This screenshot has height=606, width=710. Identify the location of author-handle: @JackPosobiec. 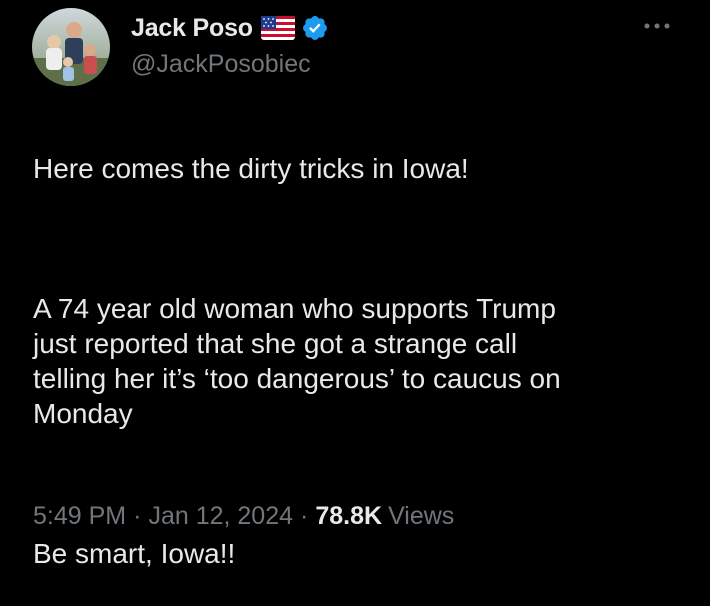
(221, 64).